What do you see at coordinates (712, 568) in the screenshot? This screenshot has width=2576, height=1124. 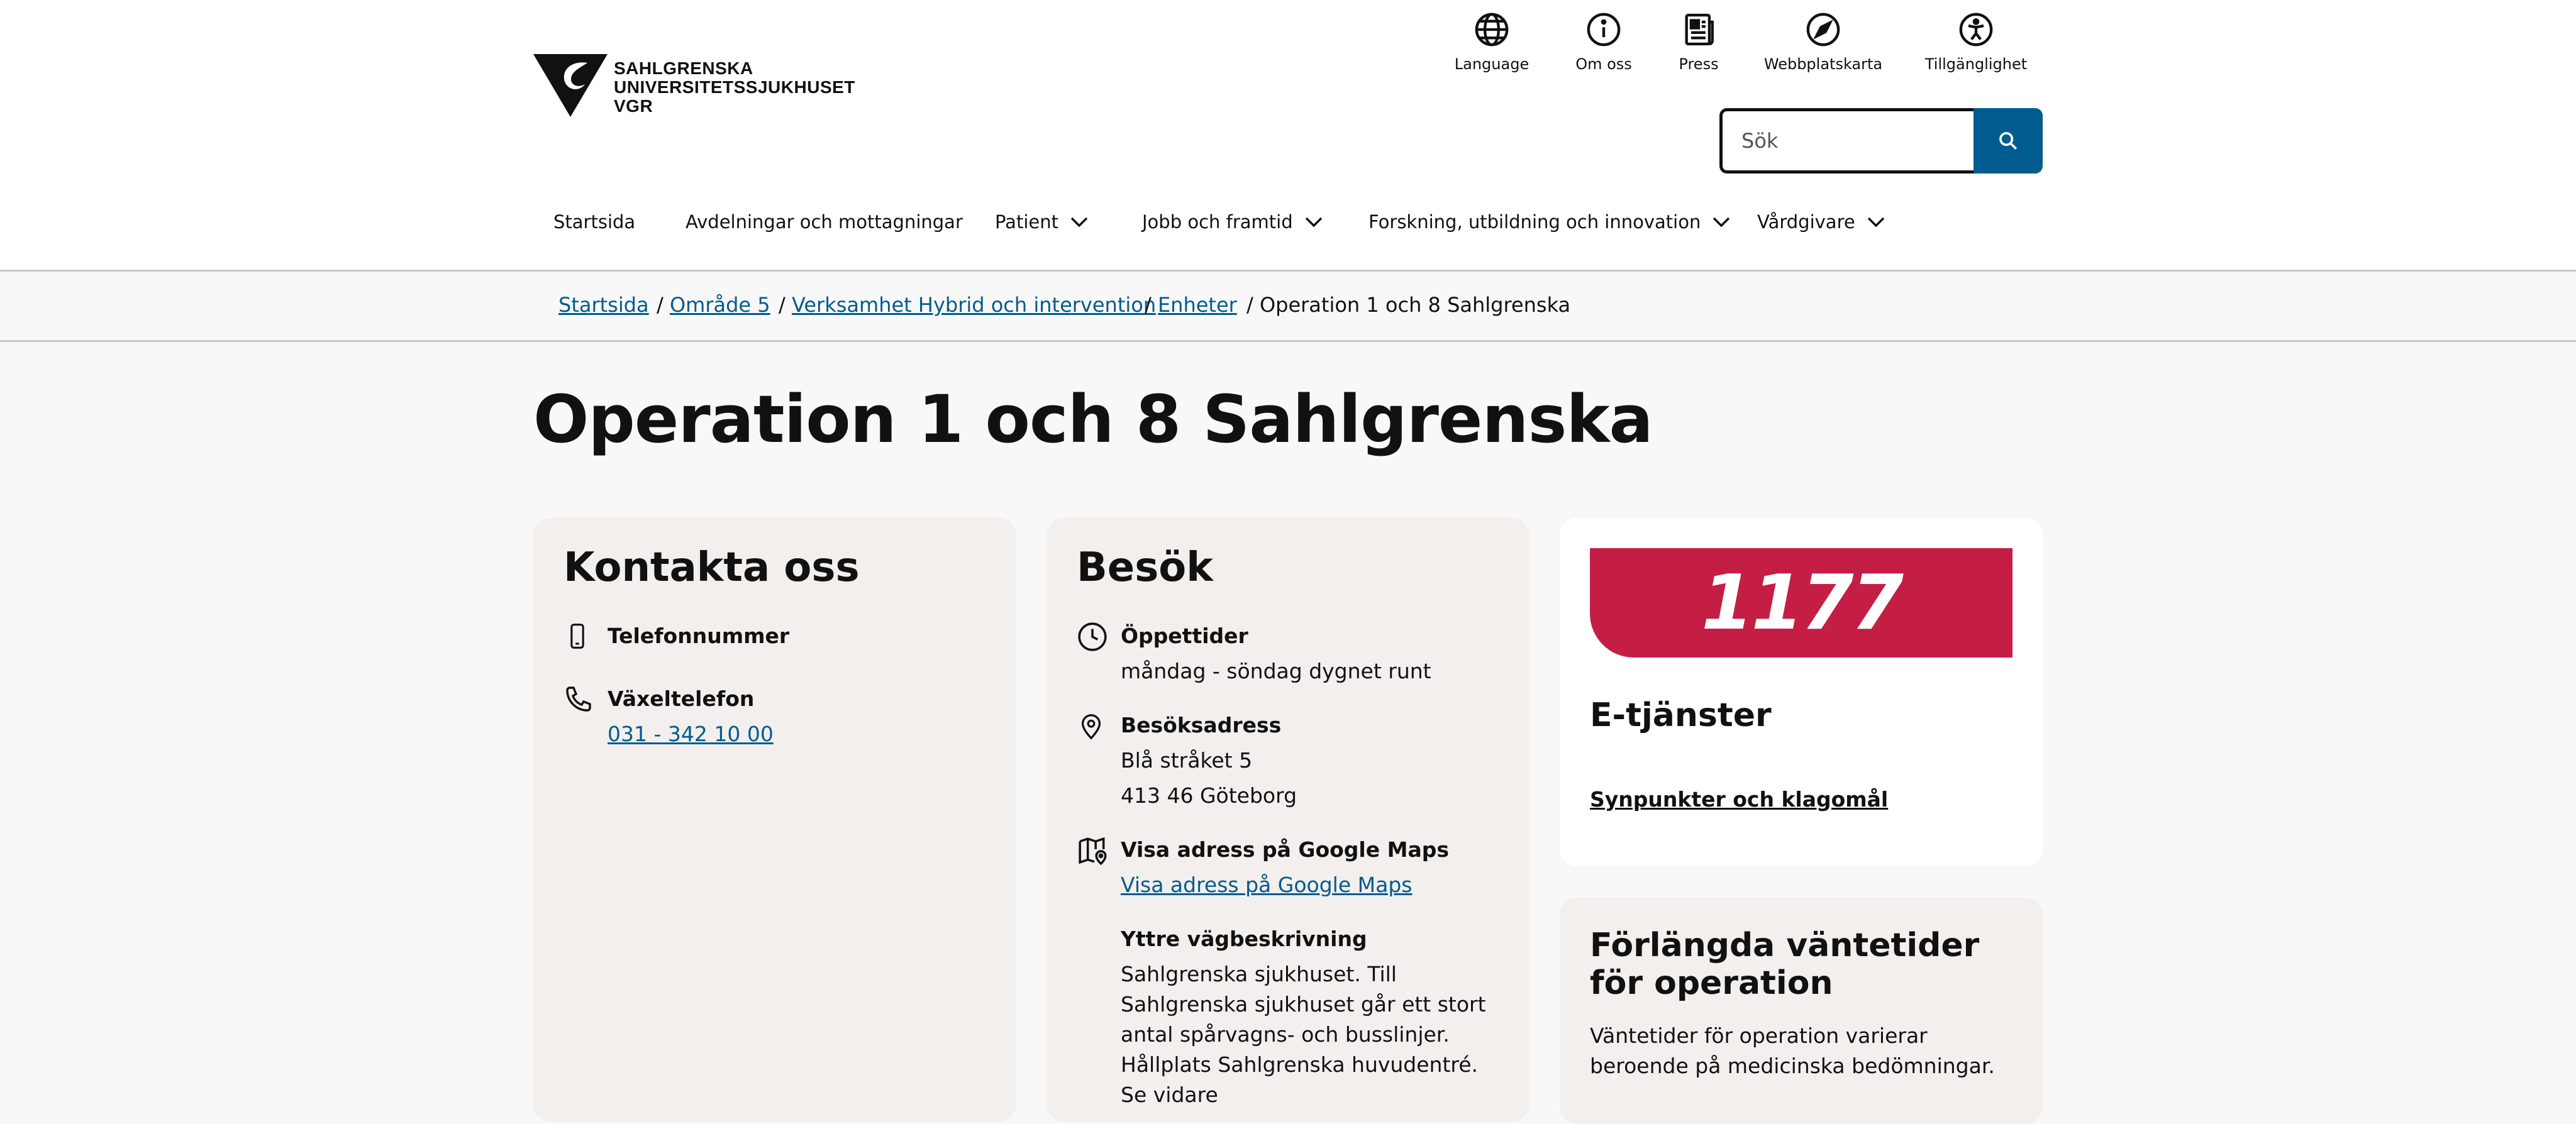 I see `contact-heading: Kontakta oss` at bounding box center [712, 568].